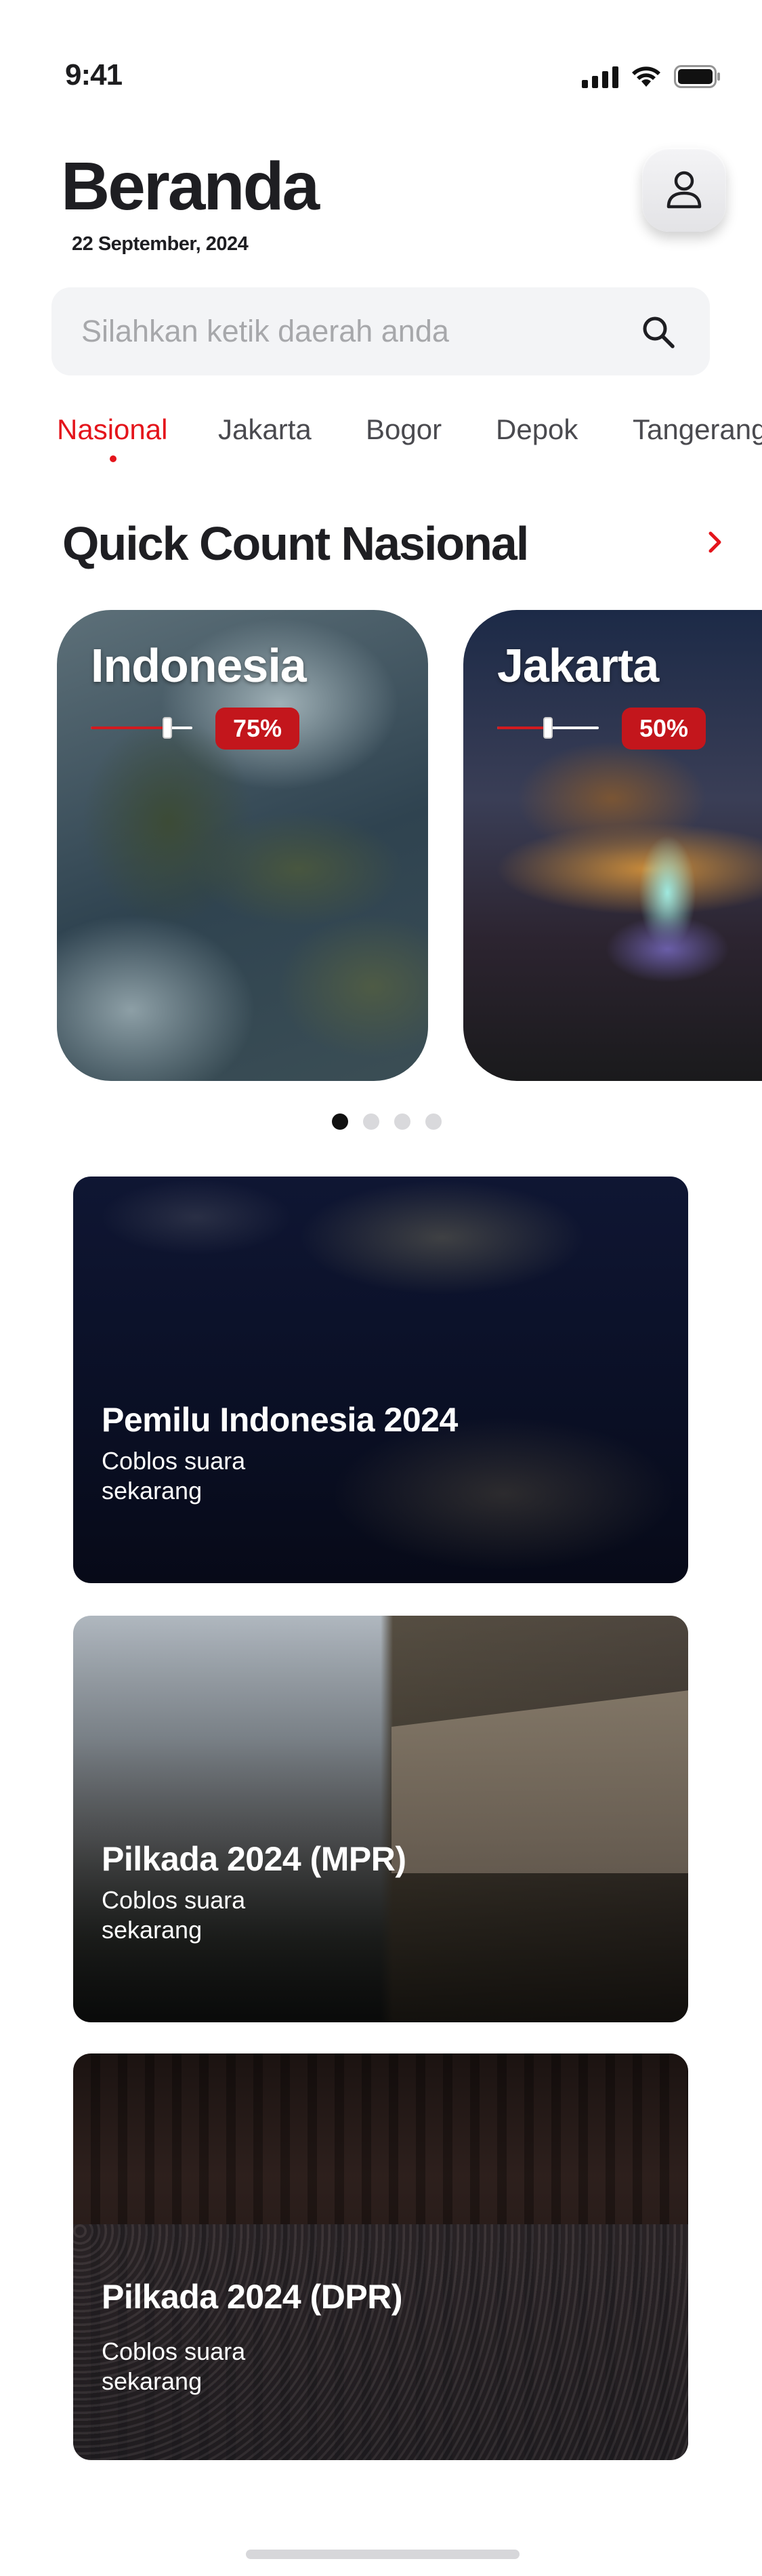 This screenshot has height=2576, width=762. What do you see at coordinates (257, 729) in the screenshot?
I see `quick-count-percent-badge: 75%` at bounding box center [257, 729].